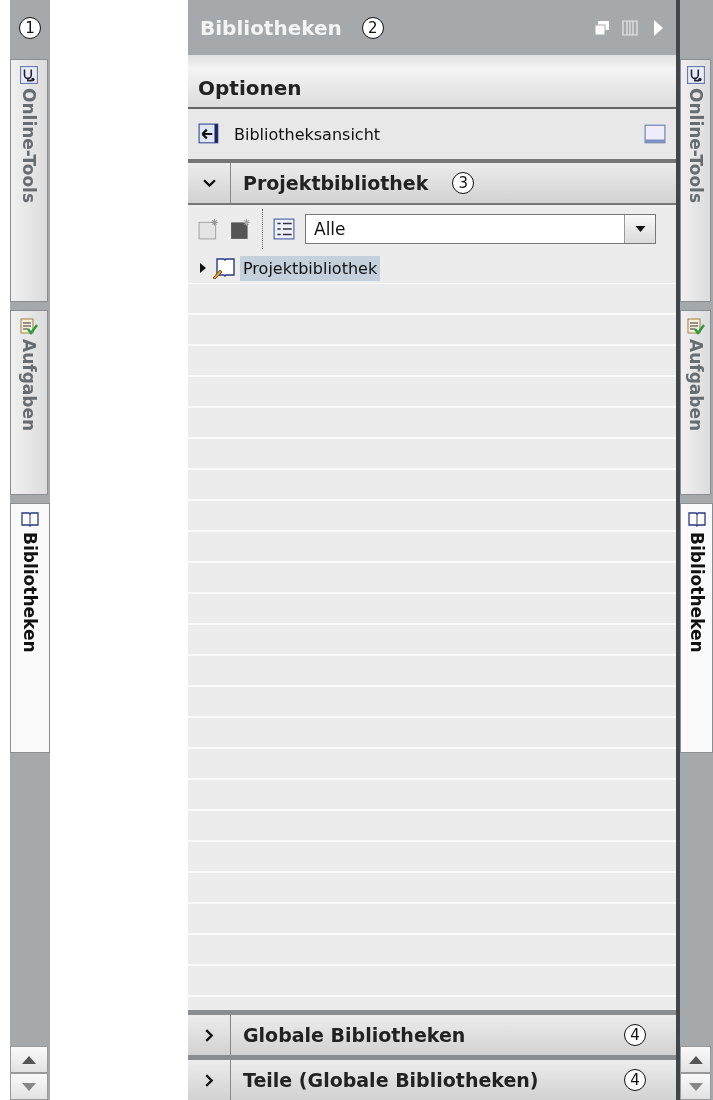  Describe the element at coordinates (310, 268) in the screenshot. I see `tree-item: Projektbibliothek` at that location.